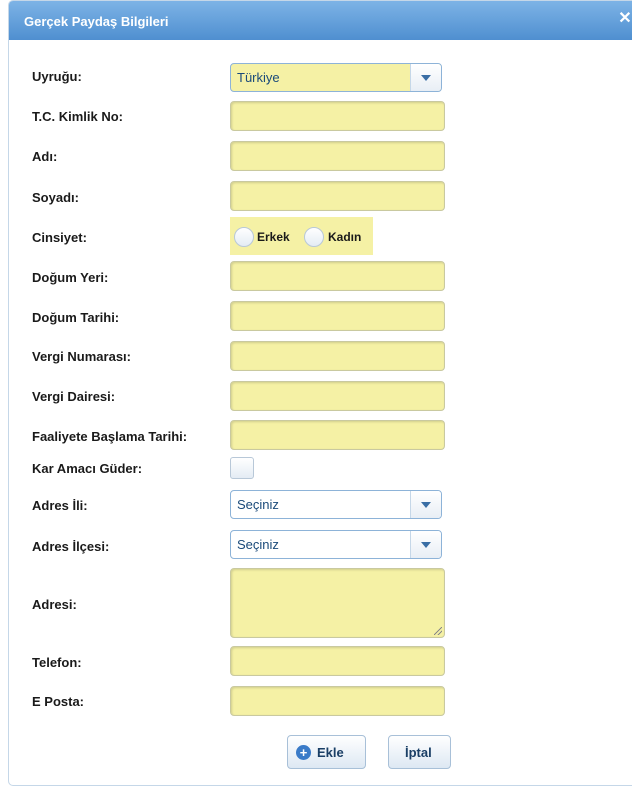 The image size is (632, 788). I want to click on dialog-titlebar: Gerçek Paydaş Bilgileri ✕, so click(320, 20).